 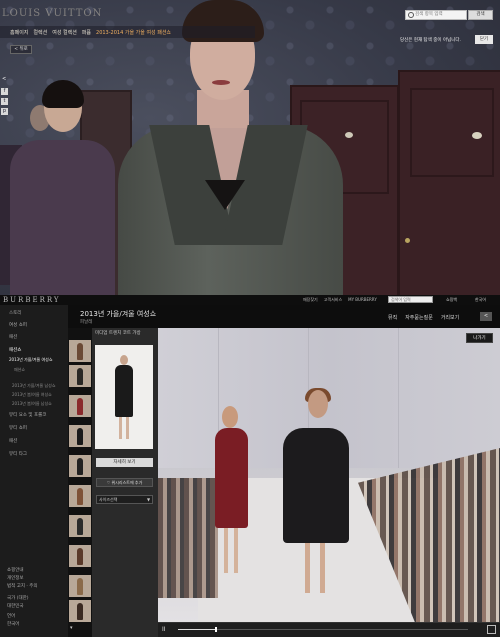 I want to click on facebook-icon: f, so click(x=4, y=91).